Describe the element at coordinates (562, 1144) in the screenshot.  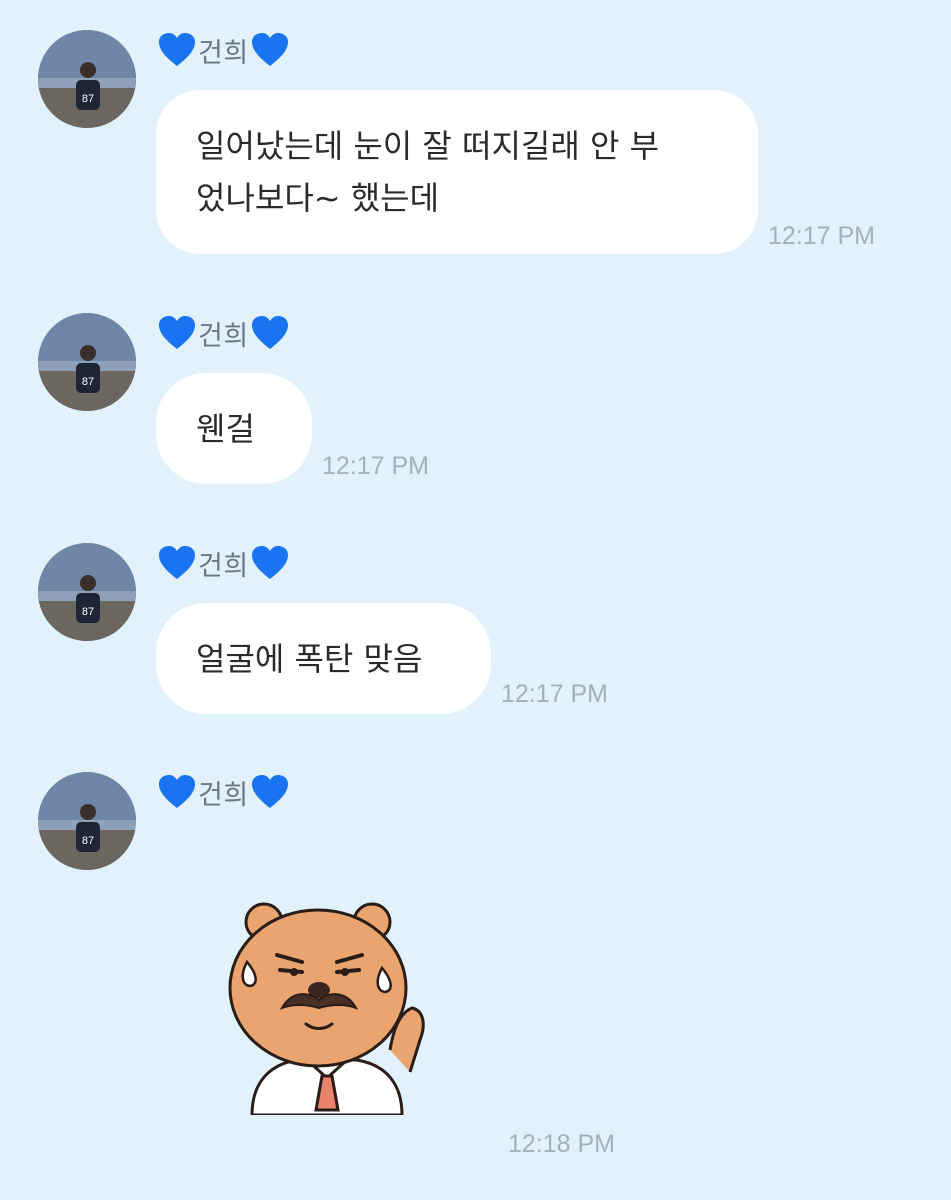
I see `message-time: 12:18 PM` at that location.